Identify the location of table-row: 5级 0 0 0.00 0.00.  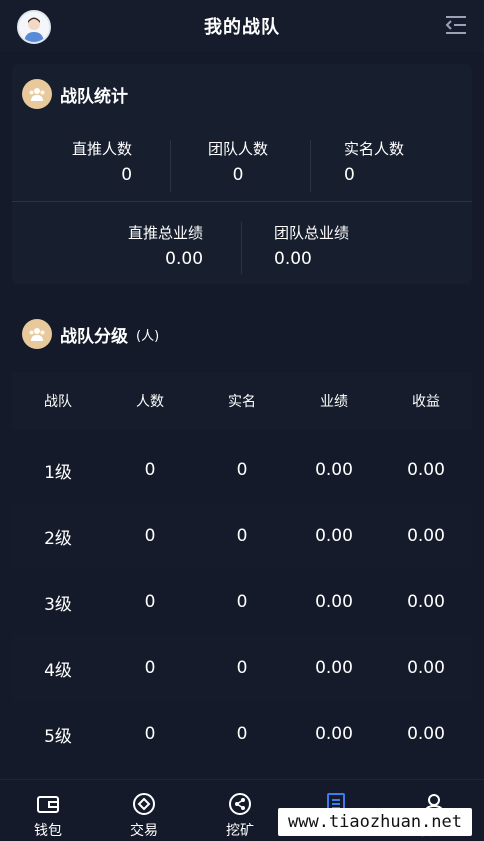
(242, 734).